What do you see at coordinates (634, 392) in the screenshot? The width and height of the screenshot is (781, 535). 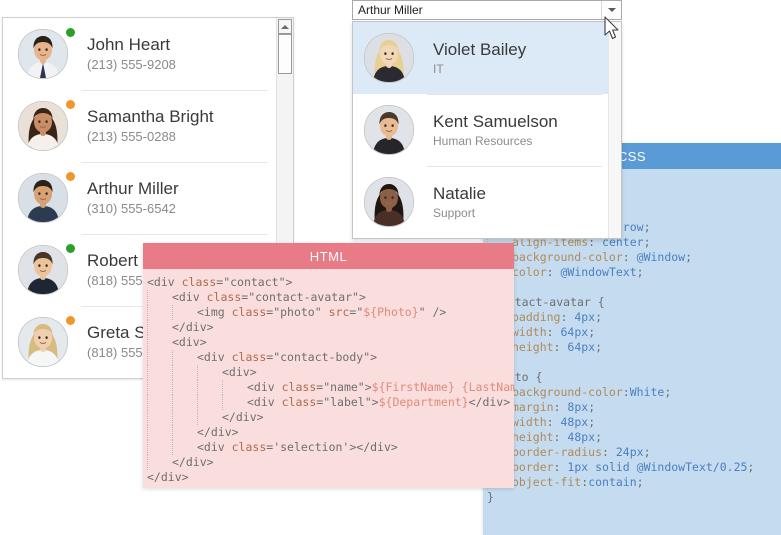 I see `css-code-line: background-color:White;` at bounding box center [634, 392].